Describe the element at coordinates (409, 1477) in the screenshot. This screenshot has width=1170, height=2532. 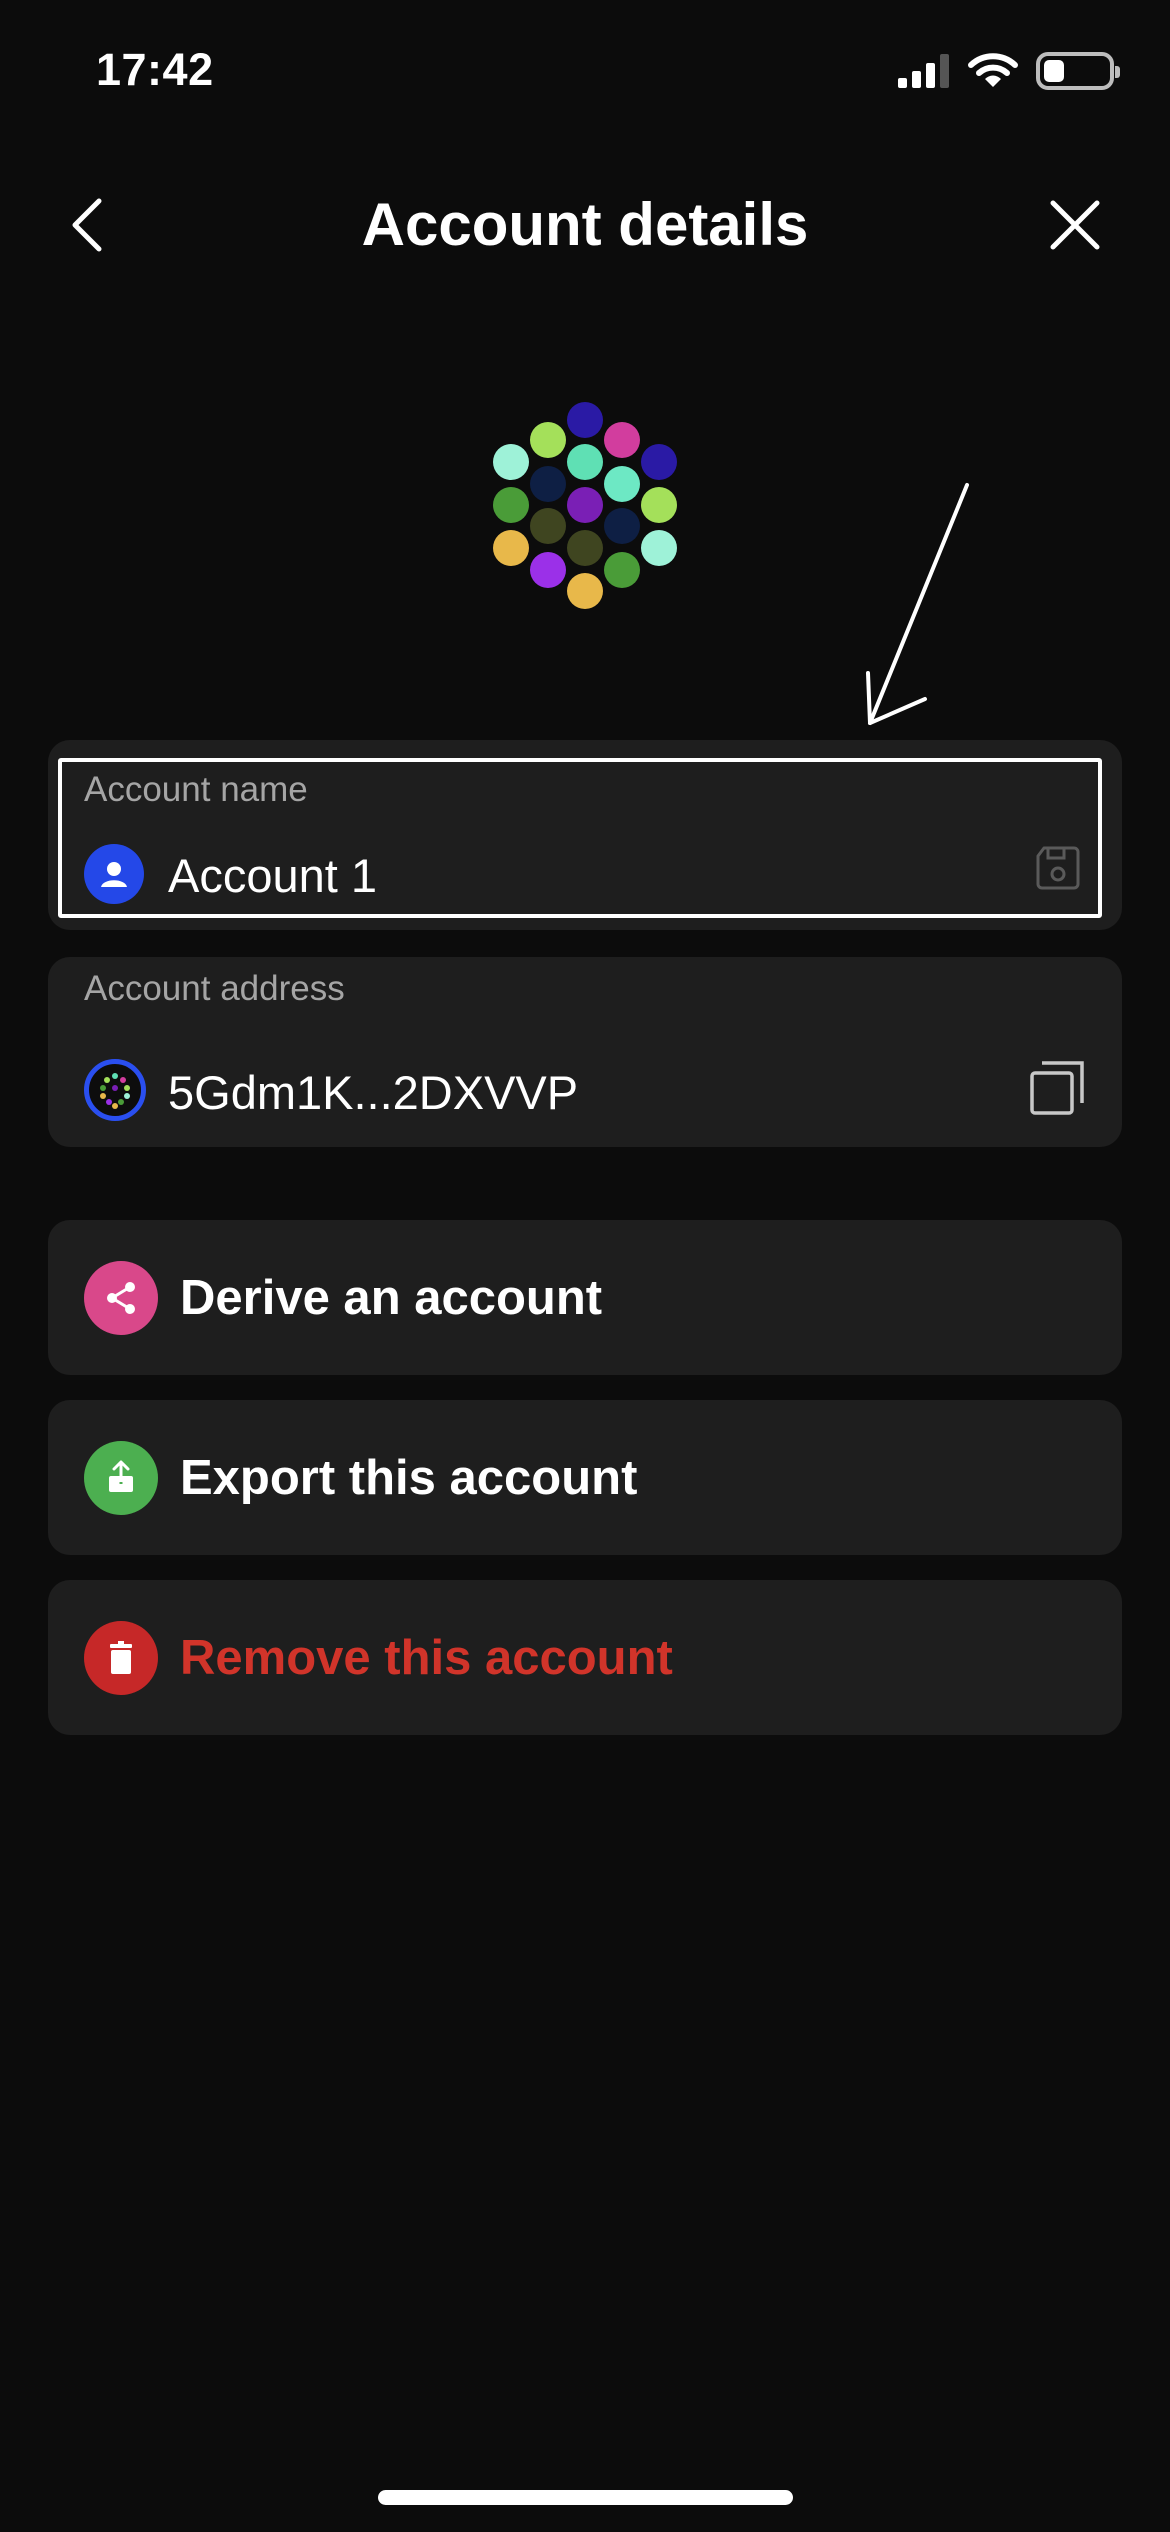
I see `export-account-label: Export this account` at that location.